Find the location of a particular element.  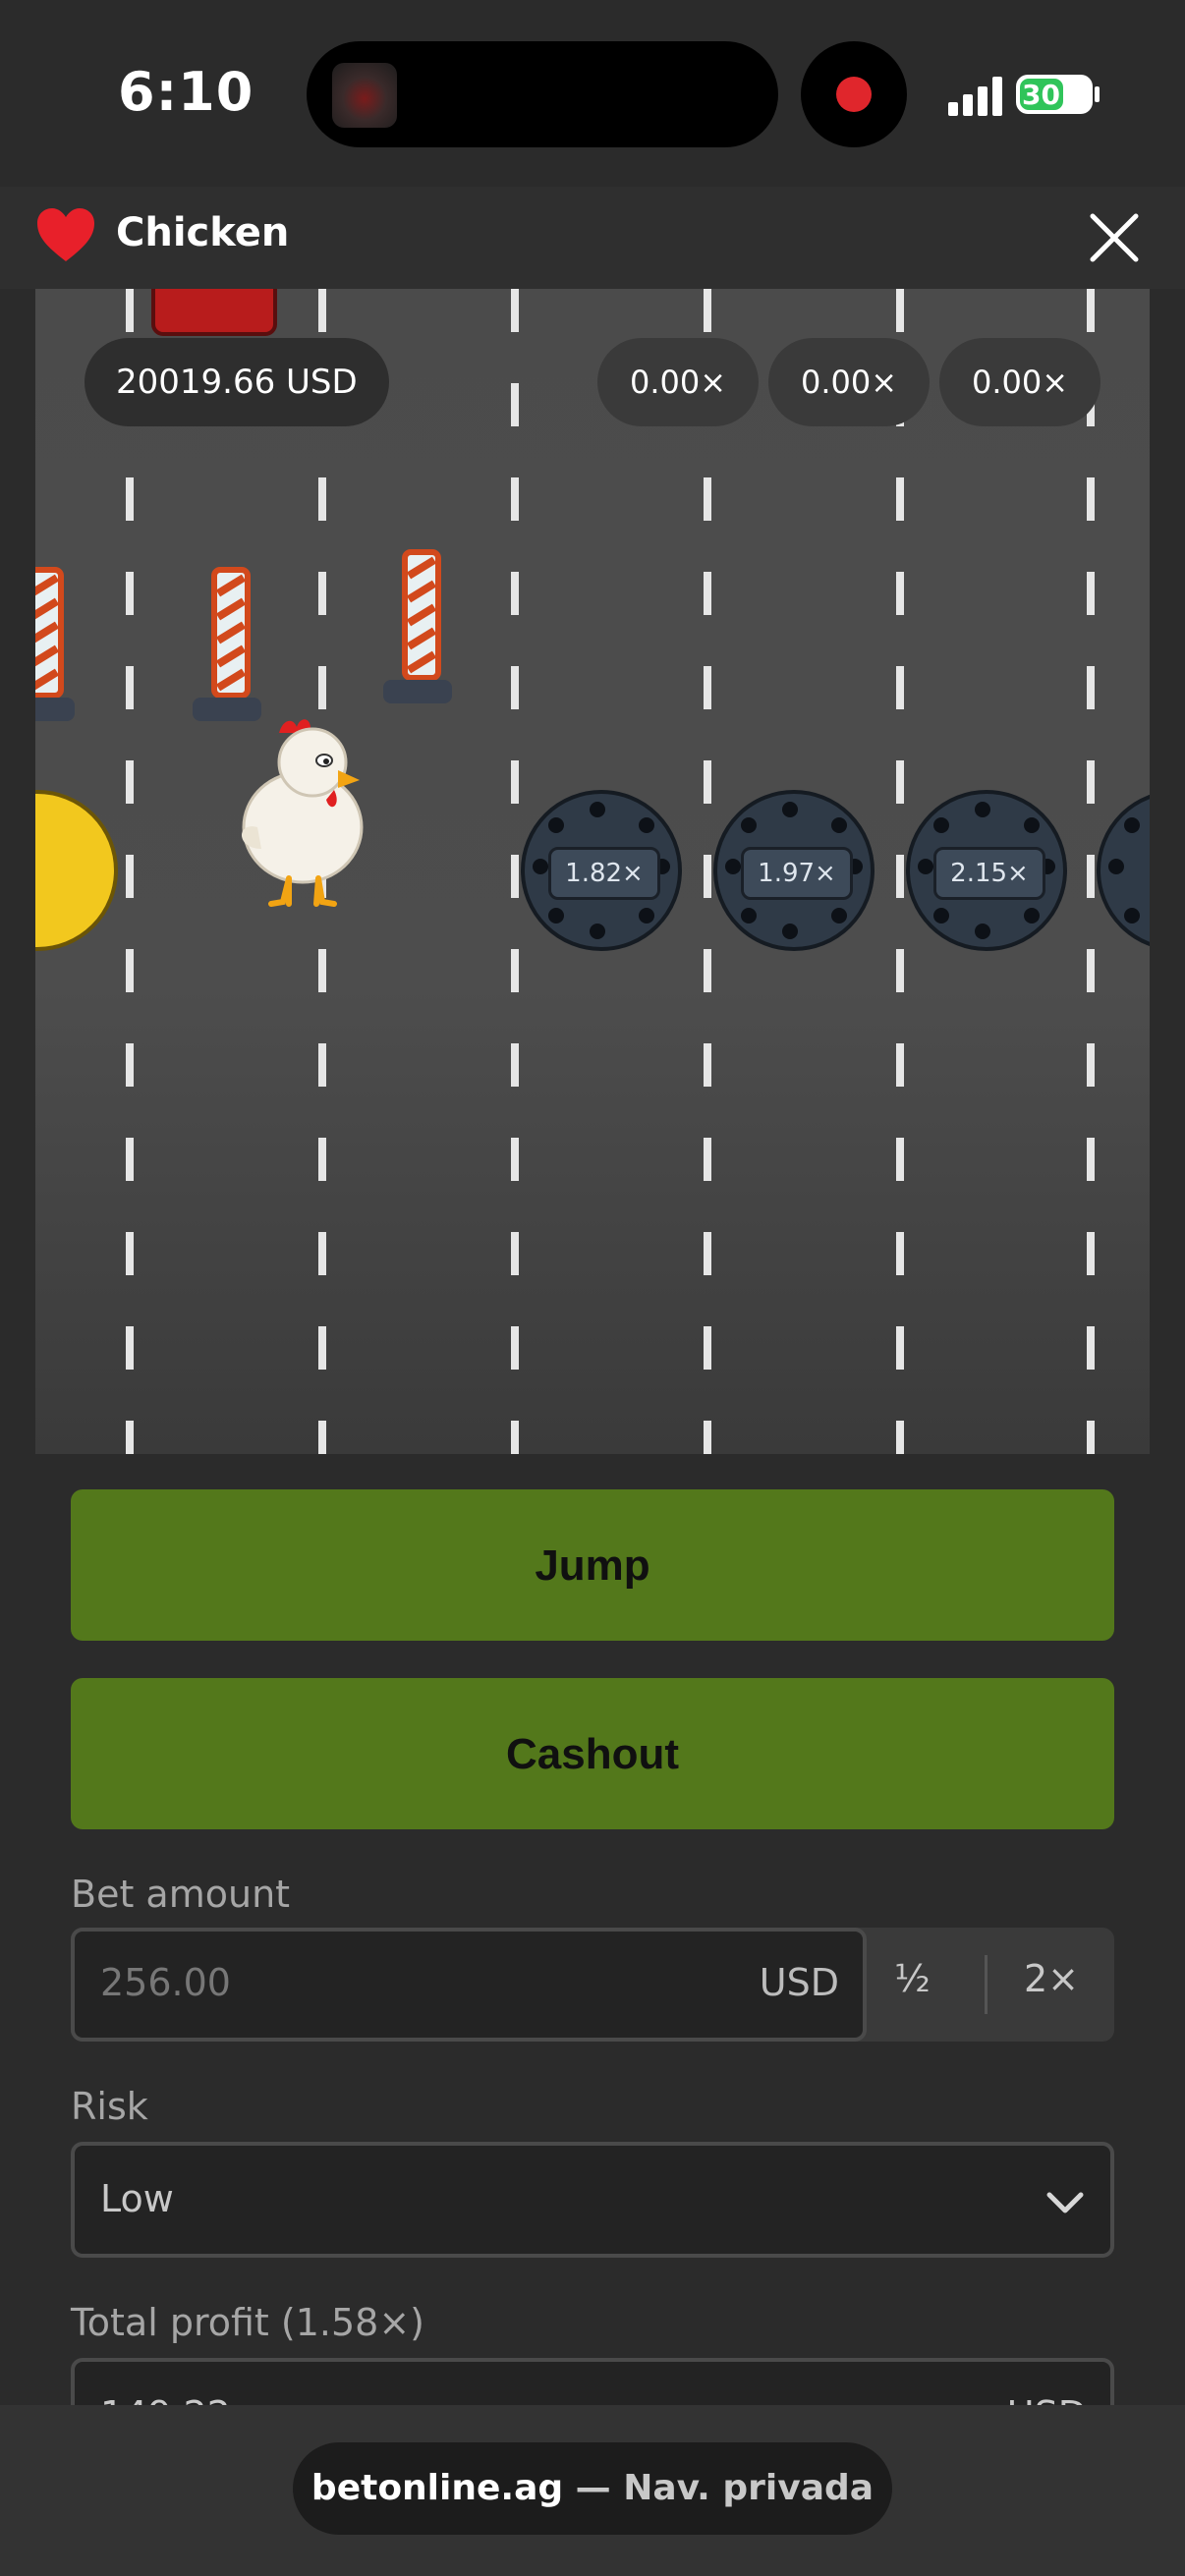

status-time: 6:10 is located at coordinates (186, 92).